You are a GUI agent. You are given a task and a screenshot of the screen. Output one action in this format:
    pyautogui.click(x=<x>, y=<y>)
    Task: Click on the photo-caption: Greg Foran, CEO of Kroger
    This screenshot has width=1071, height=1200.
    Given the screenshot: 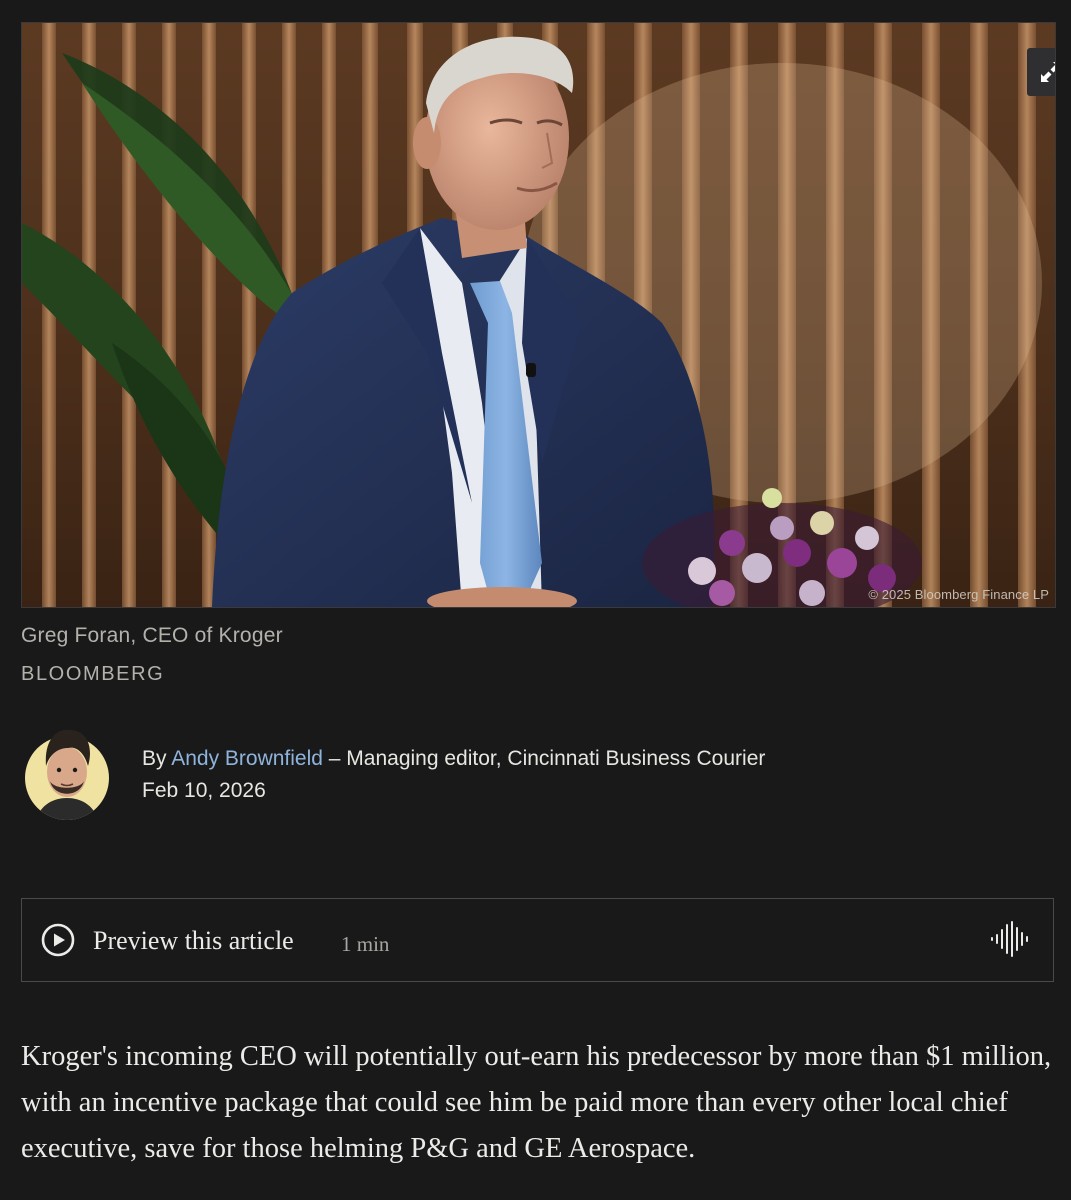 What is the action you would take?
    pyautogui.click(x=152, y=635)
    